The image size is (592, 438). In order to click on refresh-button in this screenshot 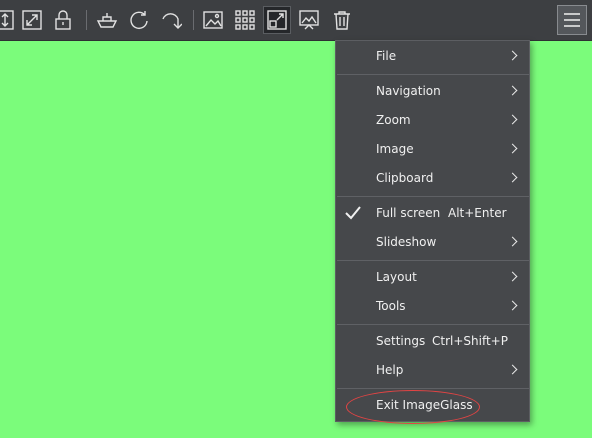, I will do `click(139, 20)`.